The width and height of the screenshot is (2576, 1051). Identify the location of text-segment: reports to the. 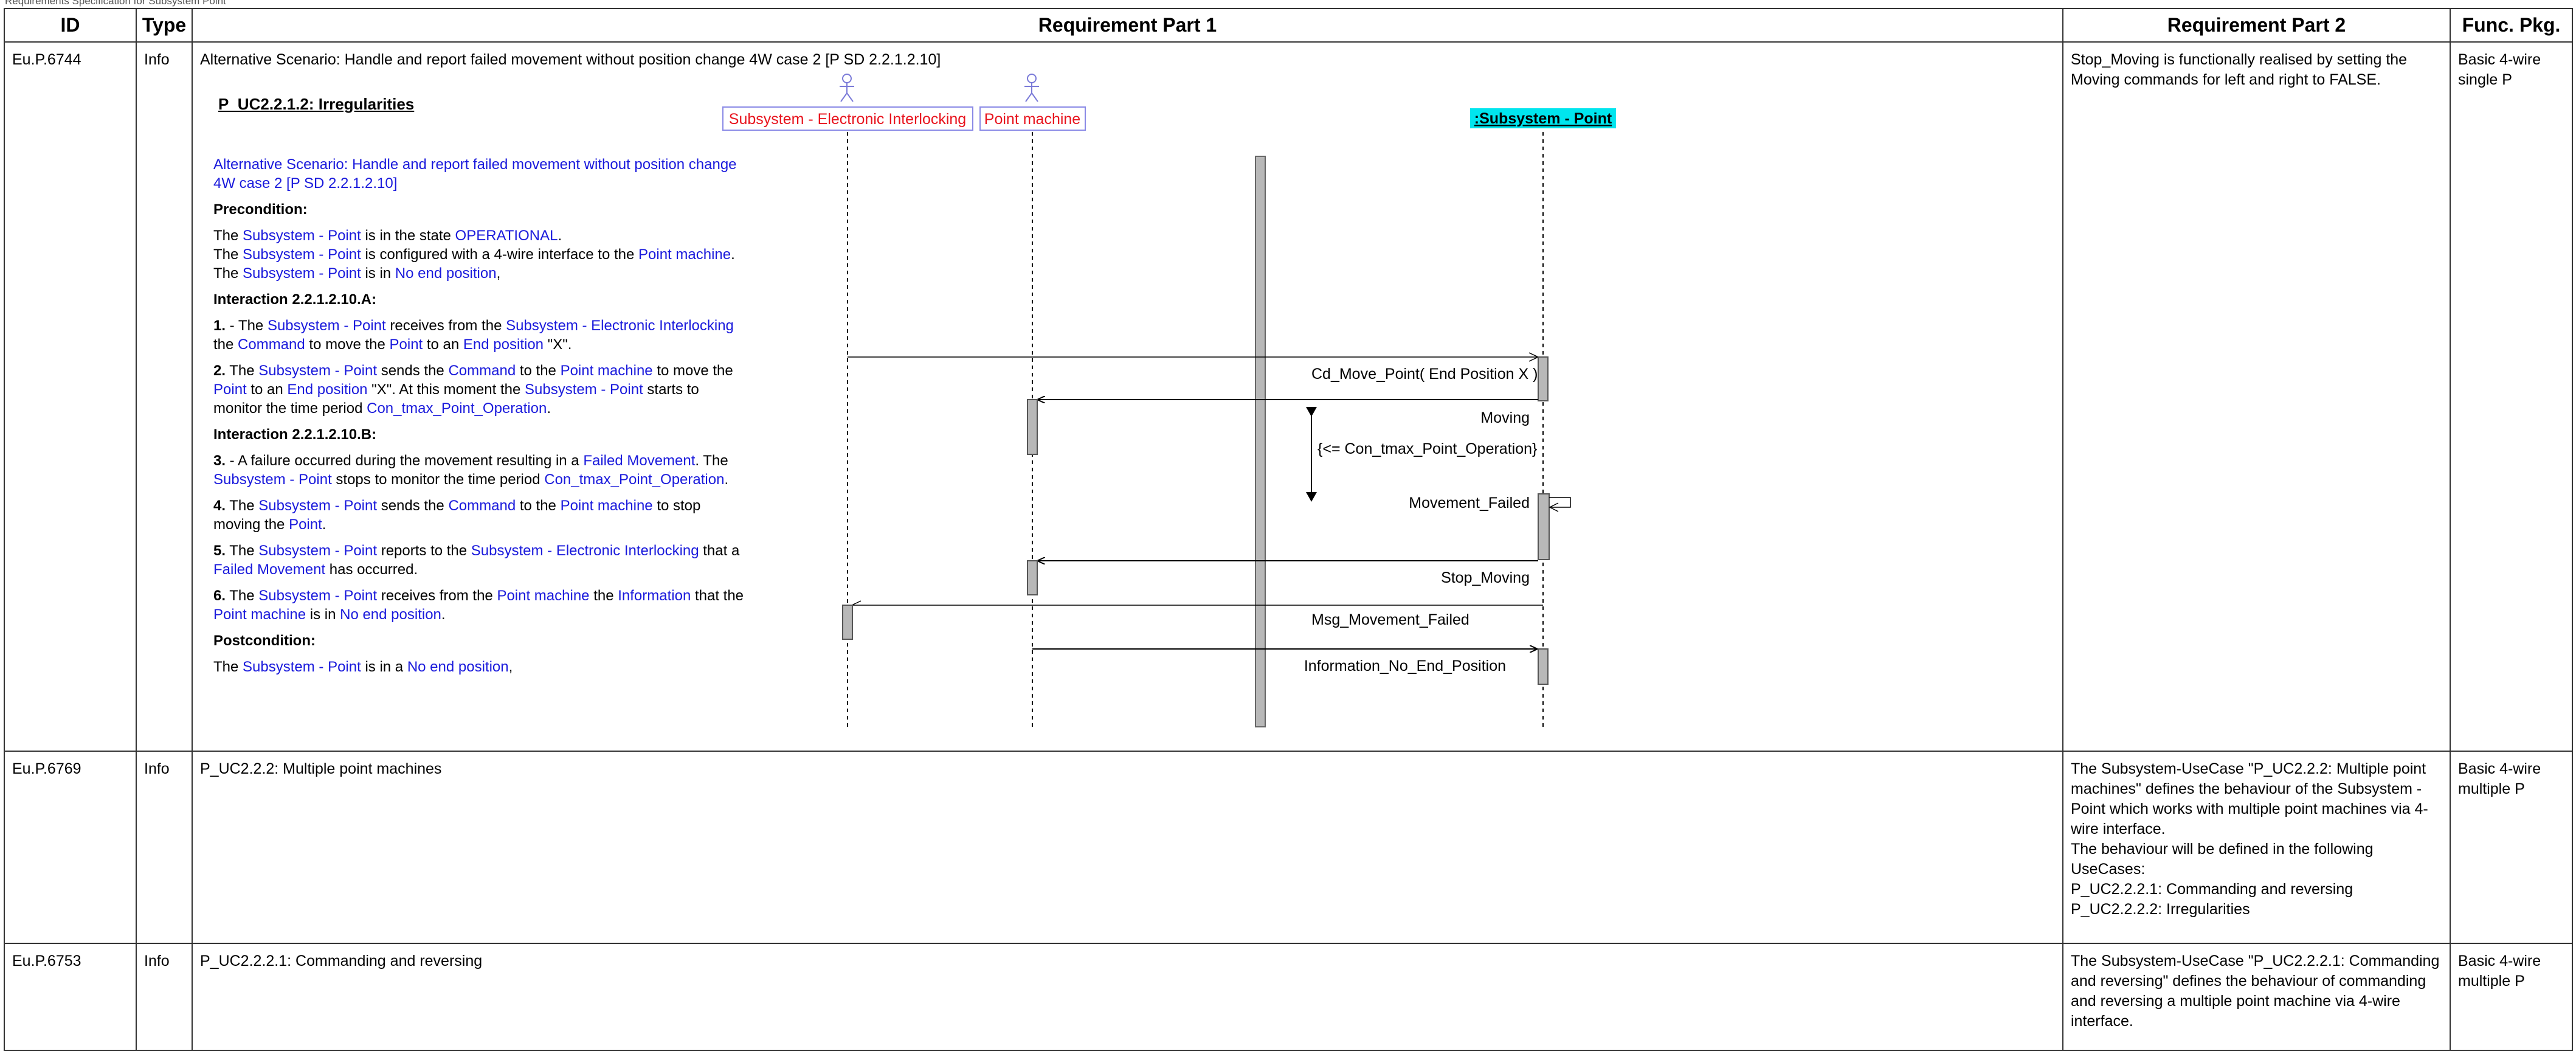
(424, 551).